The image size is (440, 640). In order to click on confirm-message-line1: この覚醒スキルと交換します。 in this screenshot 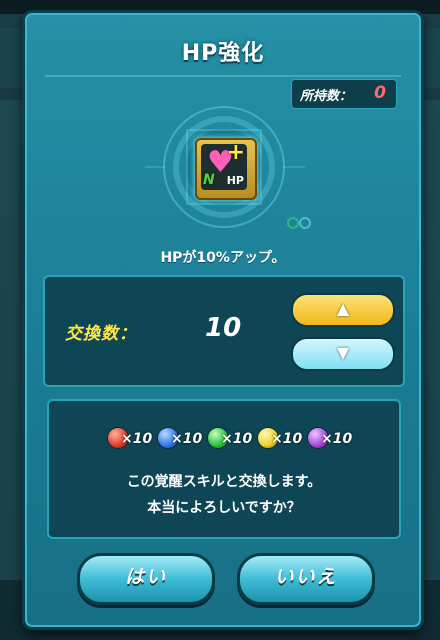, I will do `click(224, 482)`.